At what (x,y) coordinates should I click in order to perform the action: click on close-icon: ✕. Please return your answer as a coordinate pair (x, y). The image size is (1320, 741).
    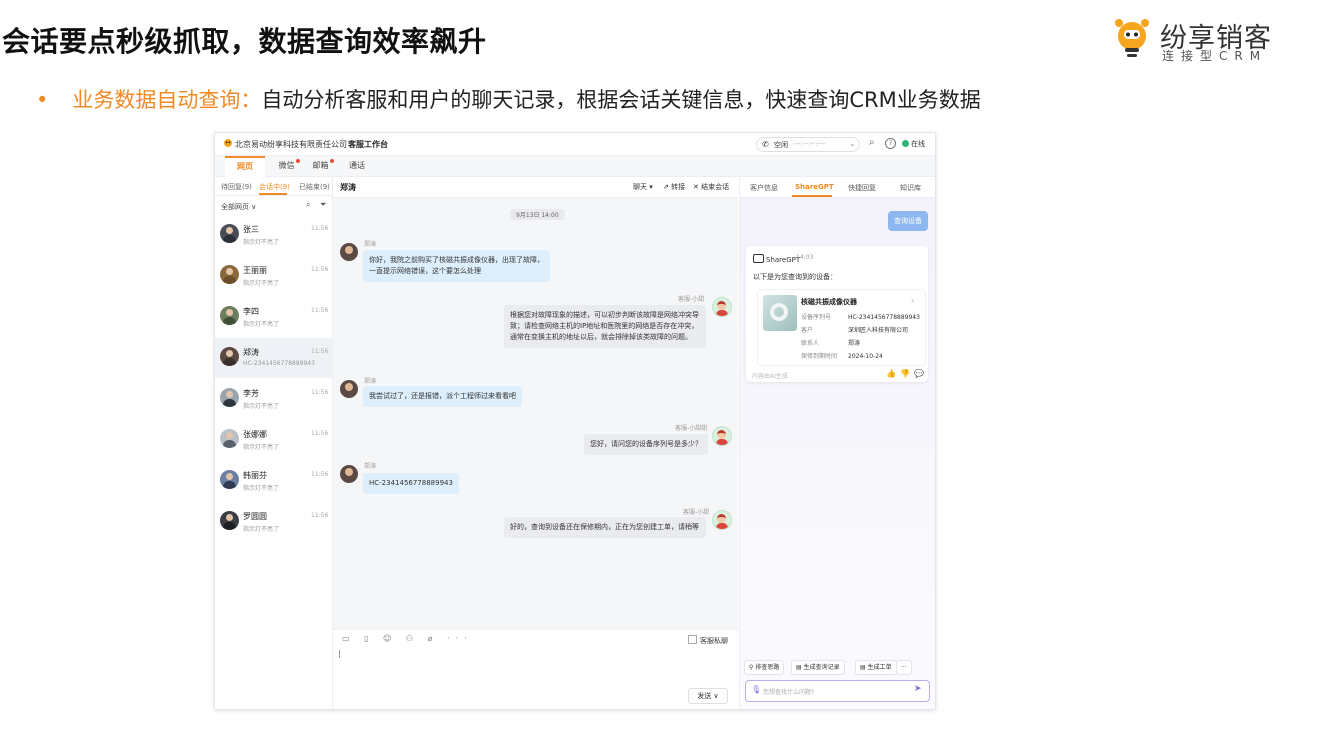
    Looking at the image, I should click on (697, 187).